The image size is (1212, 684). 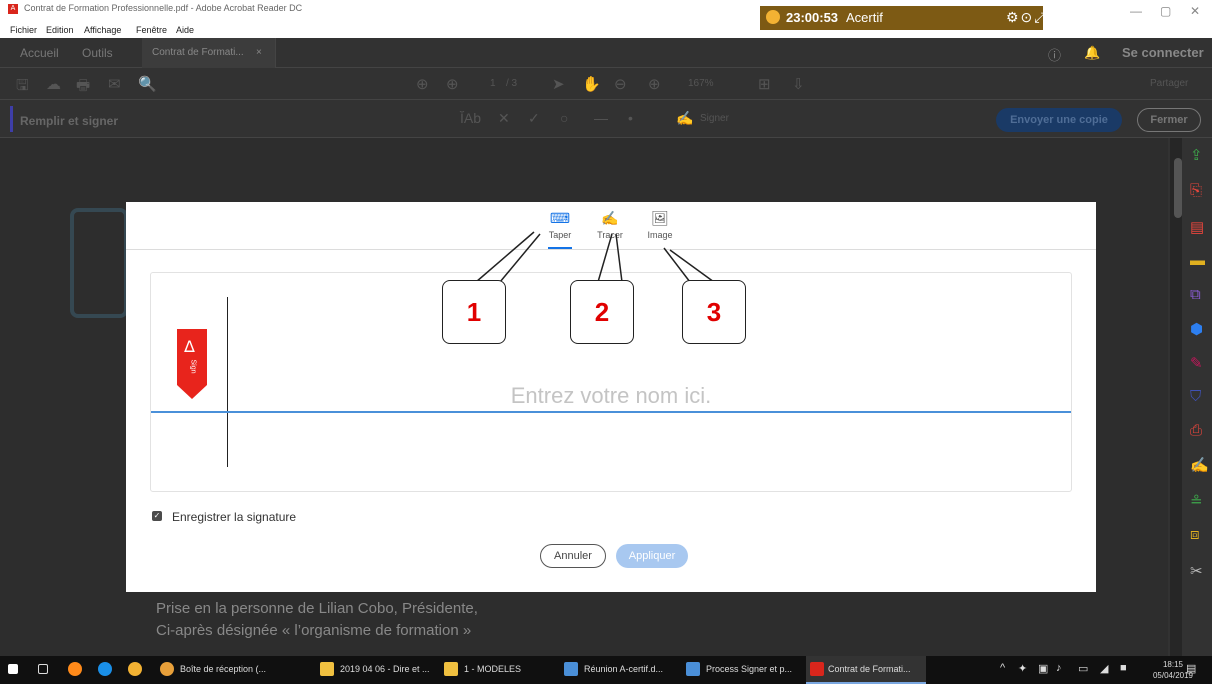 I want to click on tab-document: Contrat de Formati... ×, so click(x=209, y=53).